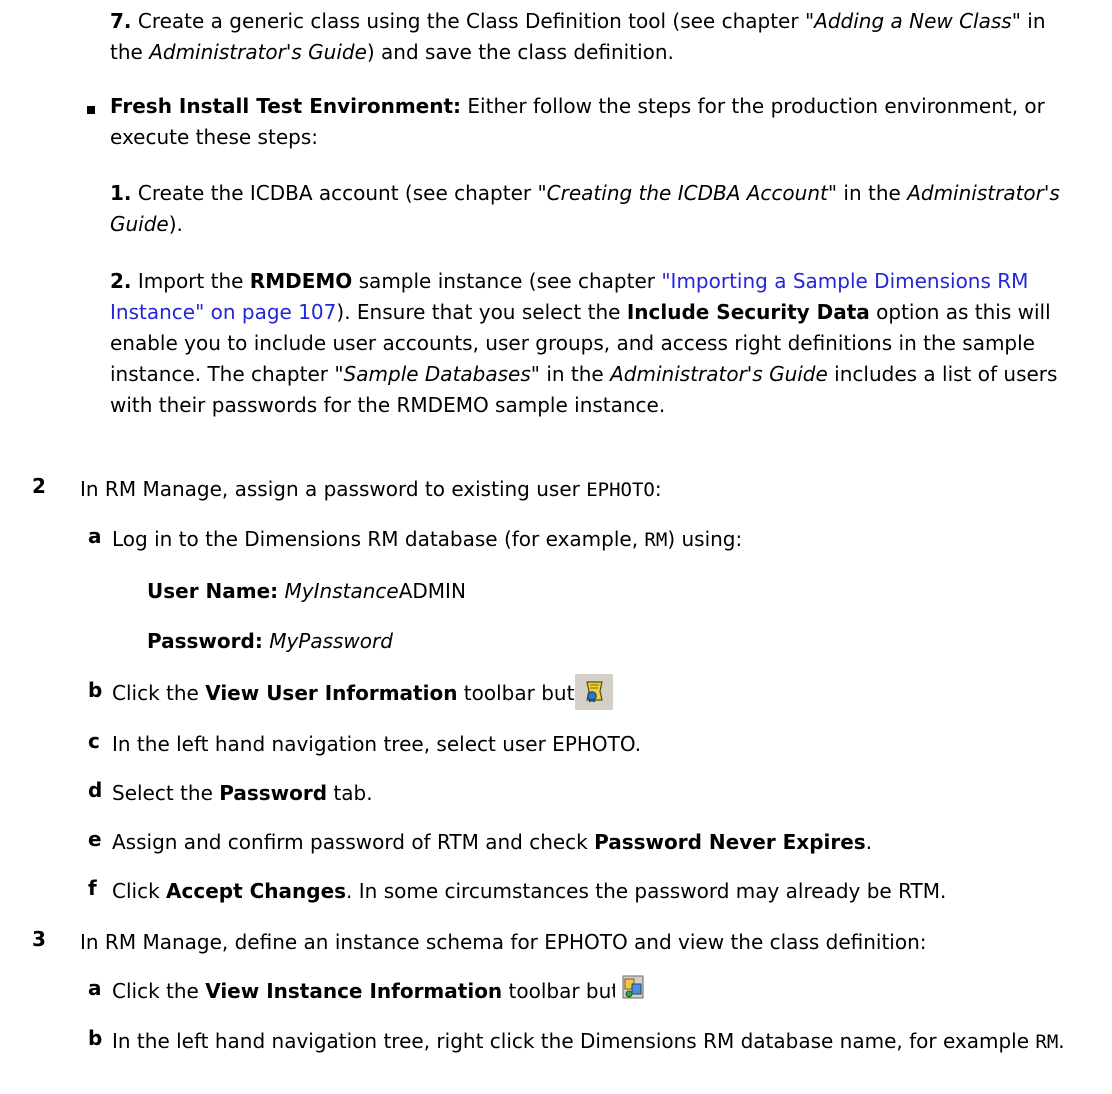 The image size is (1112, 1094). I want to click on step-number: 2, so click(39, 486).